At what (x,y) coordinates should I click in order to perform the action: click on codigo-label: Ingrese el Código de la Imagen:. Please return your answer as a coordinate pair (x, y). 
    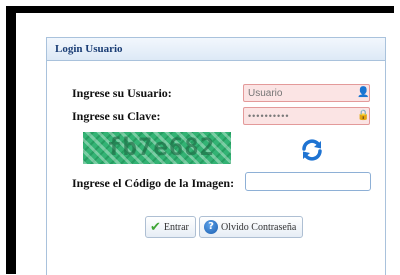
    Looking at the image, I should click on (153, 183).